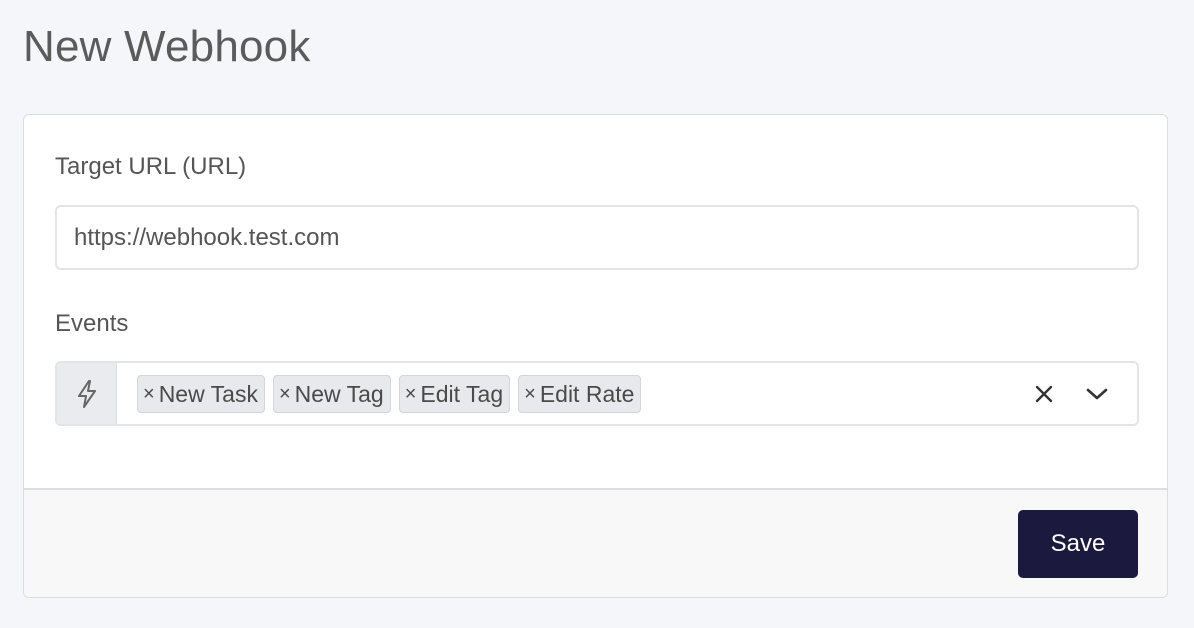  I want to click on target-url-input, so click(597, 237).